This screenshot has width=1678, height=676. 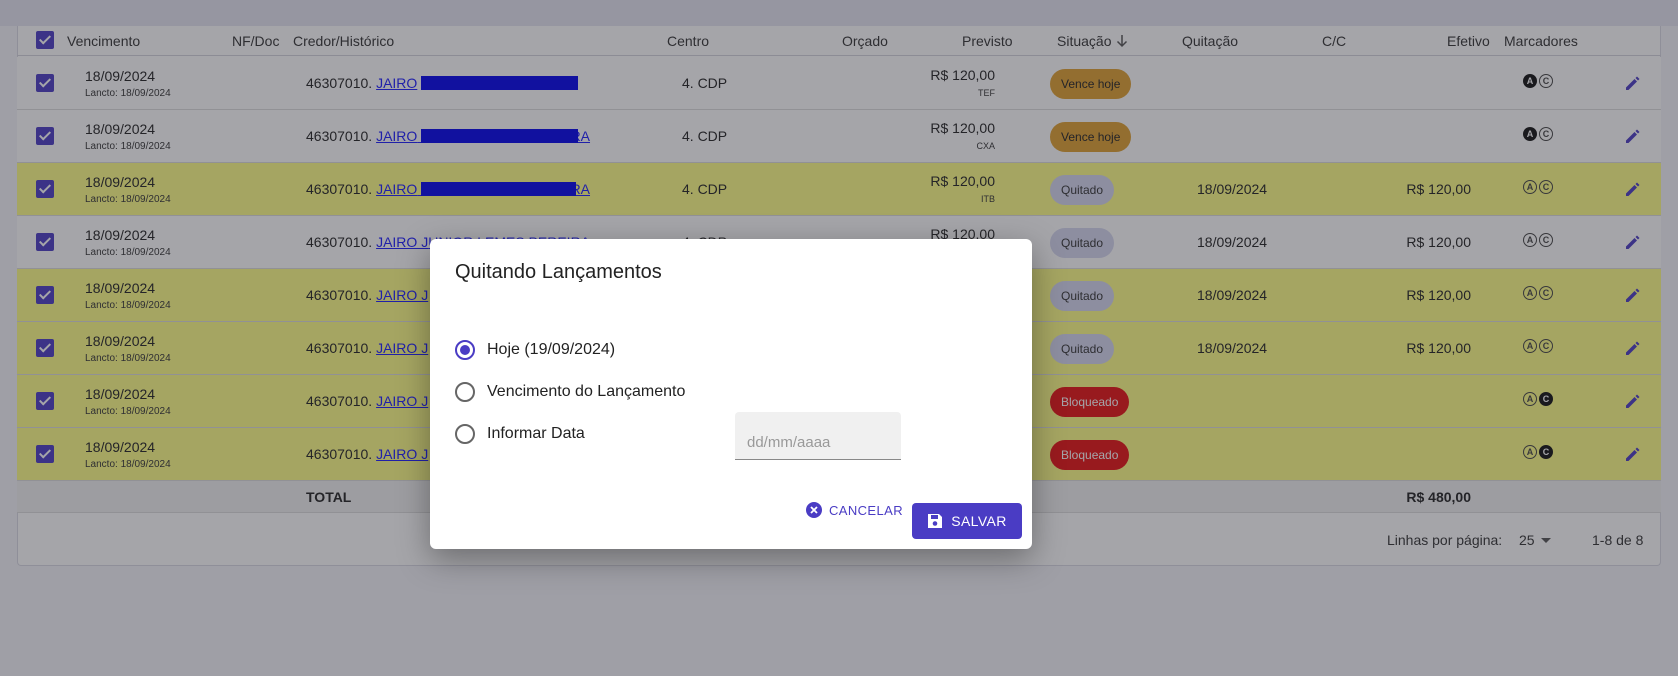 I want to click on option-hoje-label: Hoje (19/09/2024), so click(x=551, y=349).